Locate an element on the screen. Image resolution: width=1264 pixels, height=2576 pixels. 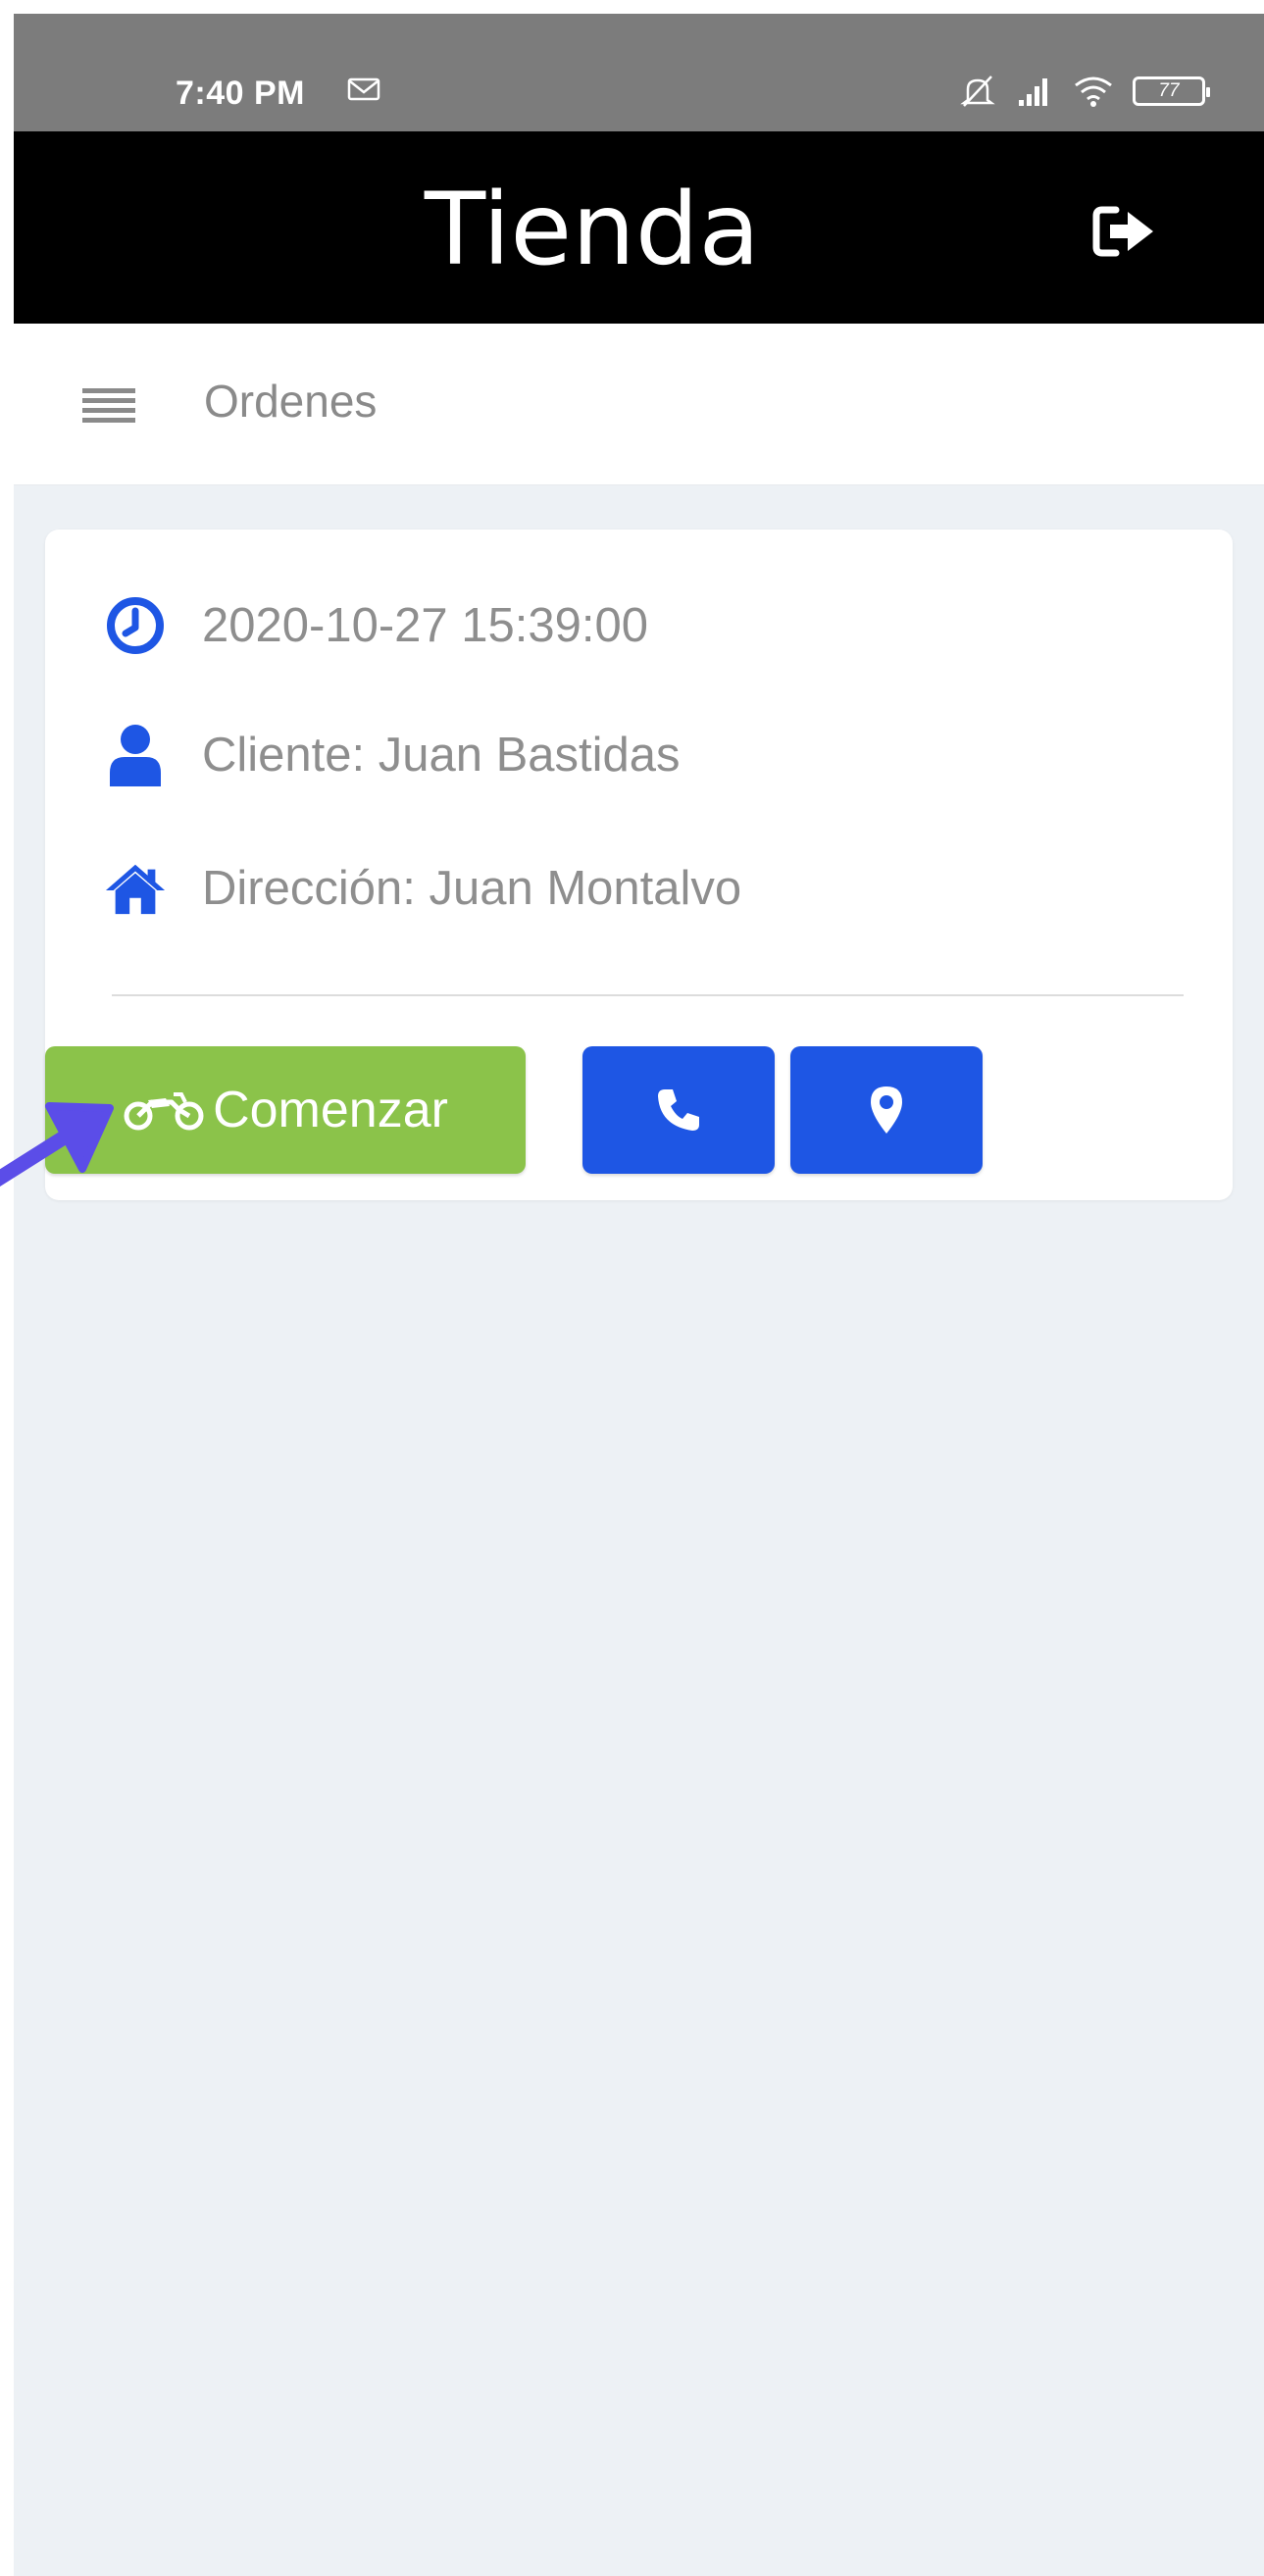
signal-icon is located at coordinates (1033, 92).